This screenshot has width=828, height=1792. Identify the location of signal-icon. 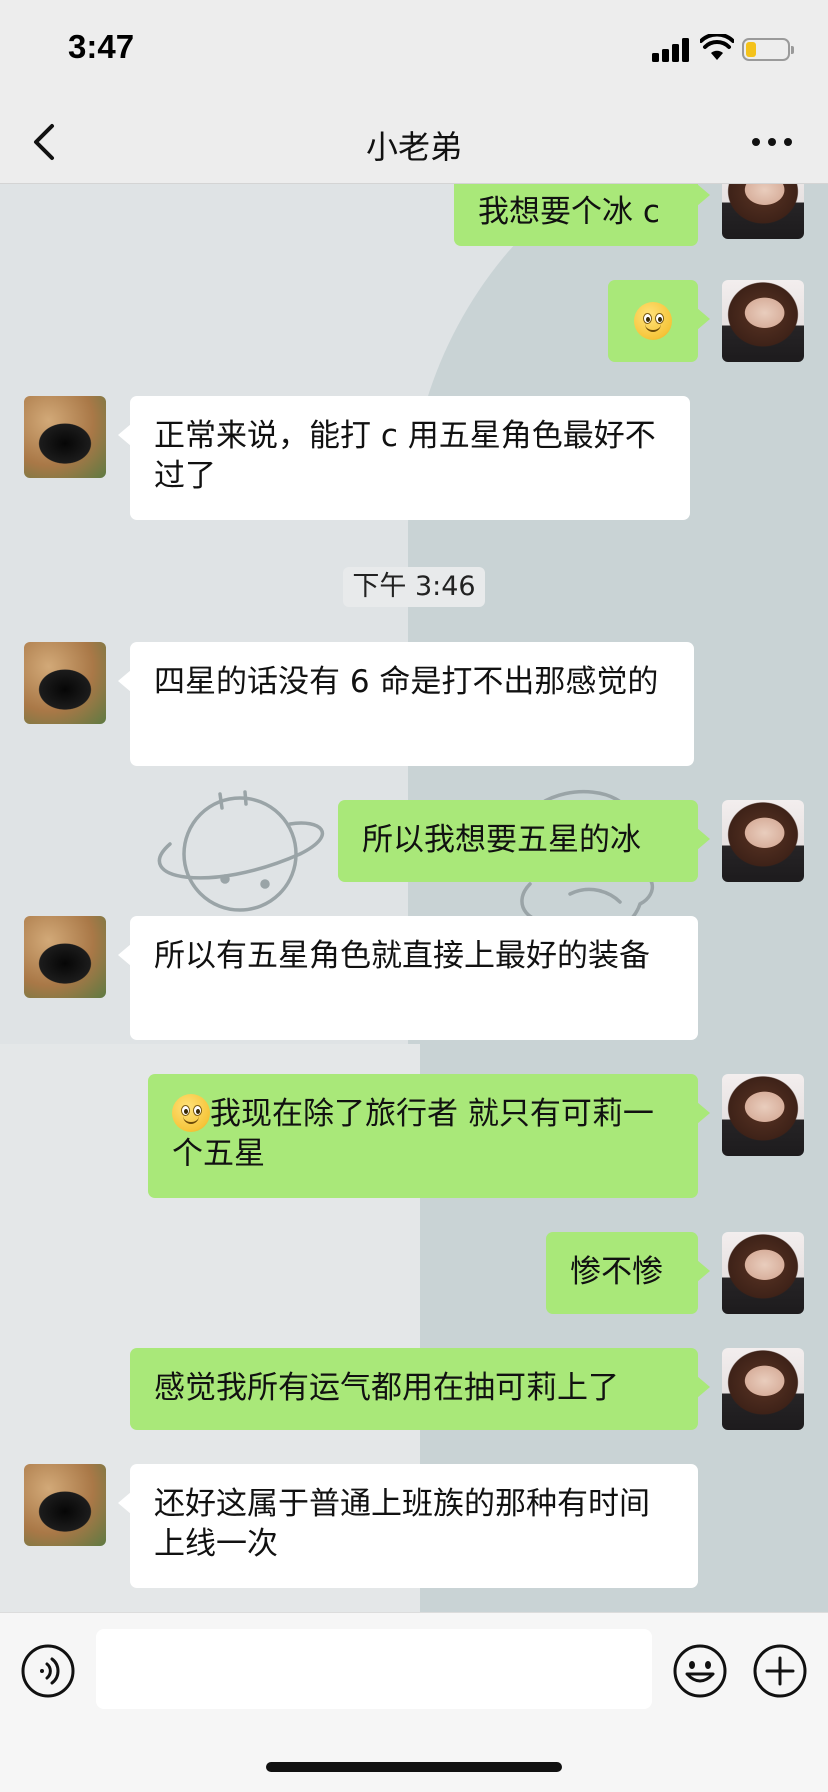
(672, 50).